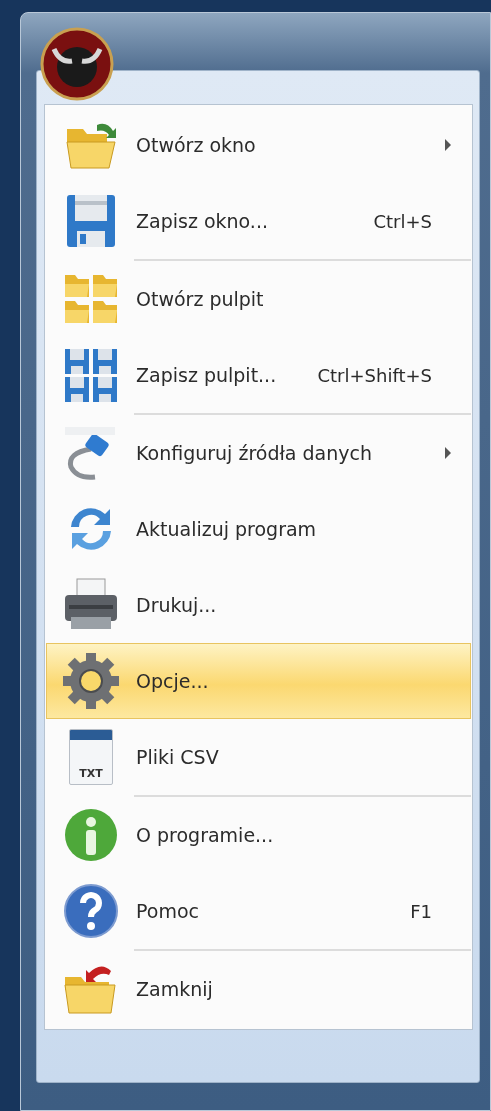  What do you see at coordinates (254, 453) in the screenshot?
I see `menu-item-label: Konfiguruj źródła danych` at bounding box center [254, 453].